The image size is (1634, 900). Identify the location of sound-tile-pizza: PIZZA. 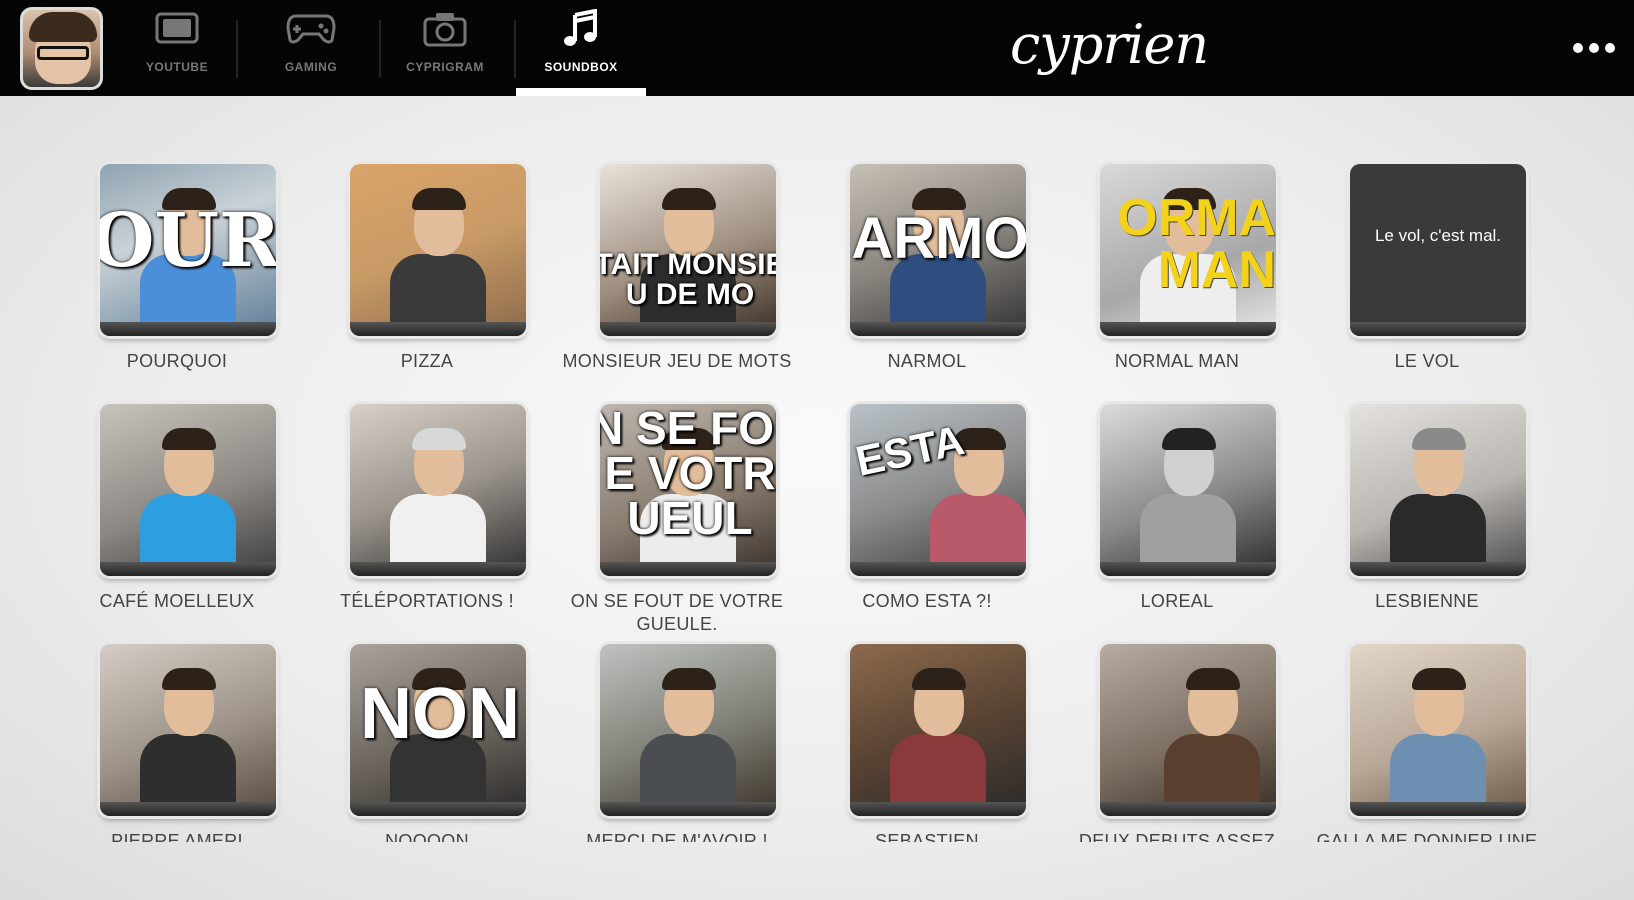
(427, 280).